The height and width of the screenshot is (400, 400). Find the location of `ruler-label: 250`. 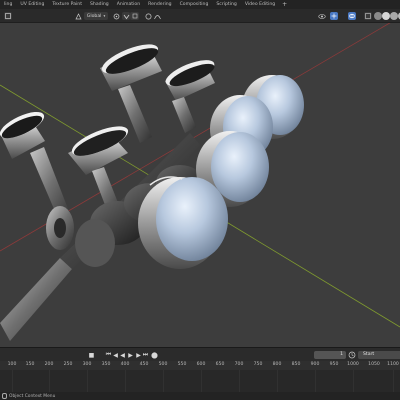

ruler-label: 250 is located at coordinates (68, 364).